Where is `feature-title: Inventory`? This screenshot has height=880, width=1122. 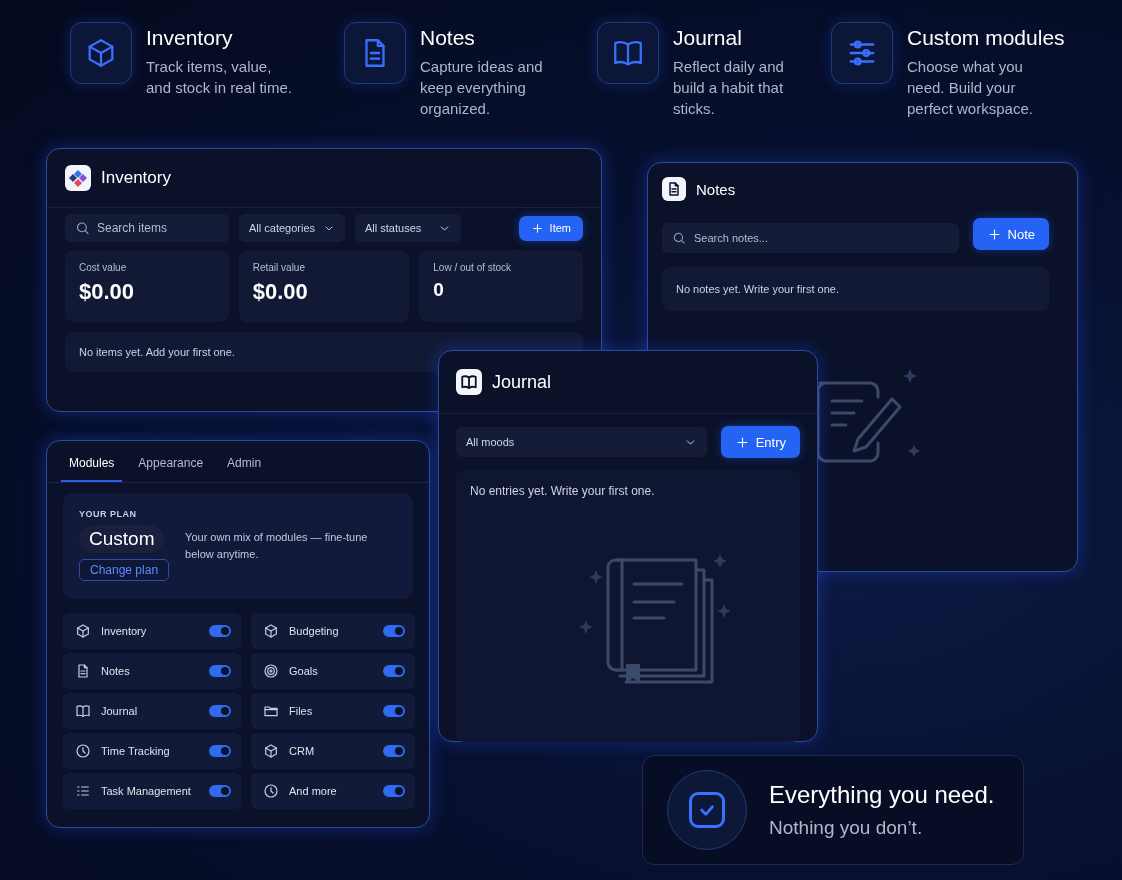
feature-title: Inventory is located at coordinates (190, 38).